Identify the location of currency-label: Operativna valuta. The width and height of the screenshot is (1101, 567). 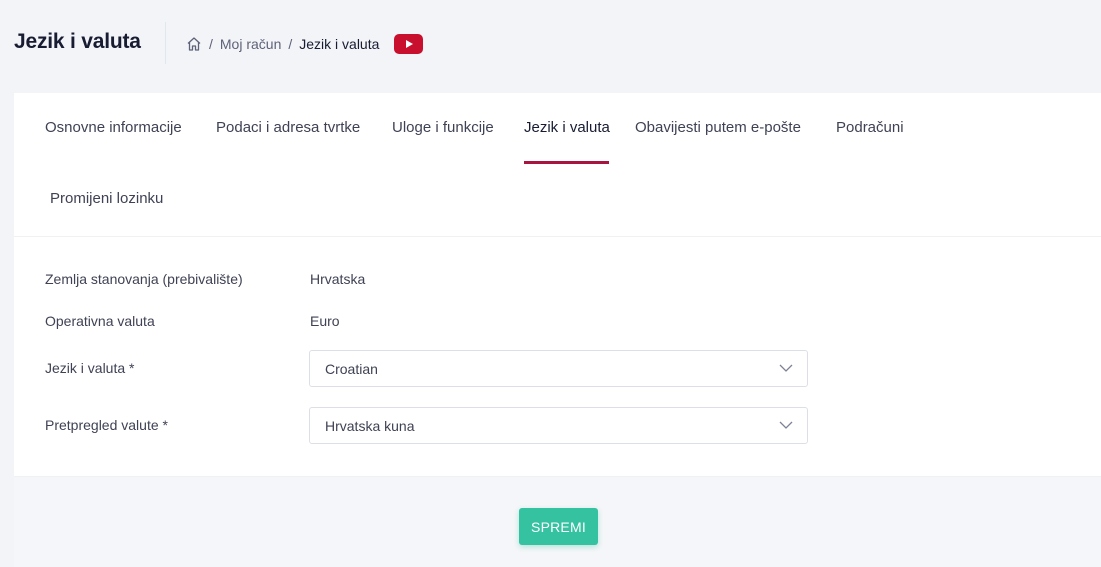
(100, 321).